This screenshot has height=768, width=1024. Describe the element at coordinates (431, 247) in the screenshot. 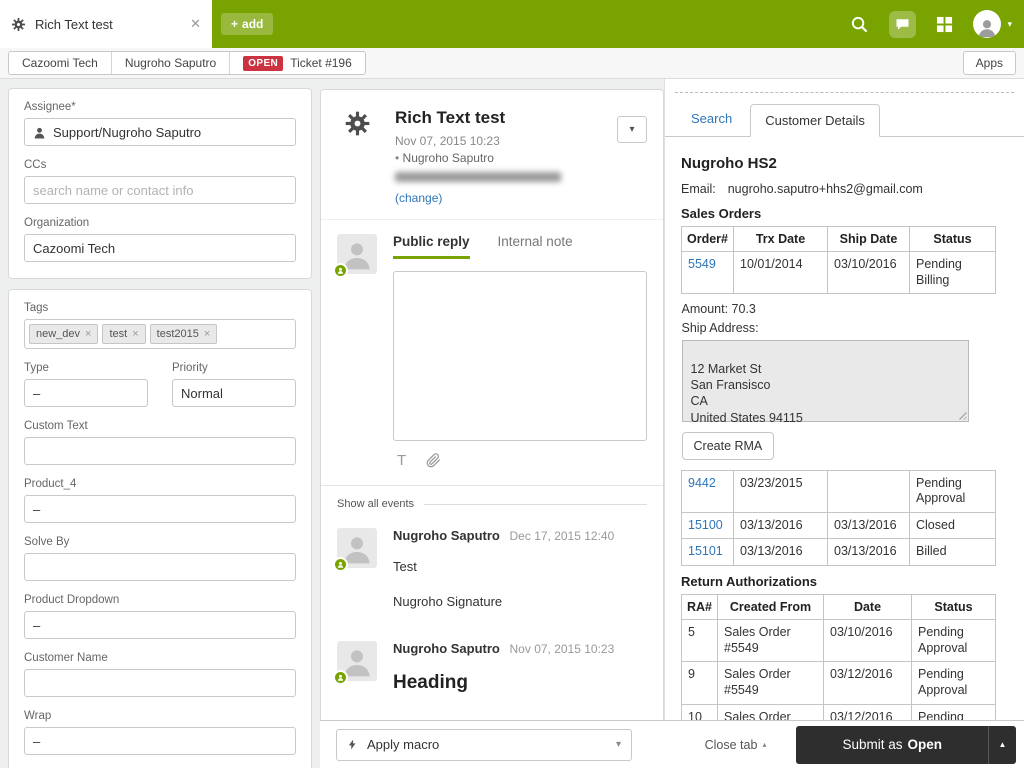

I see `tab-public-reply: Public reply` at that location.